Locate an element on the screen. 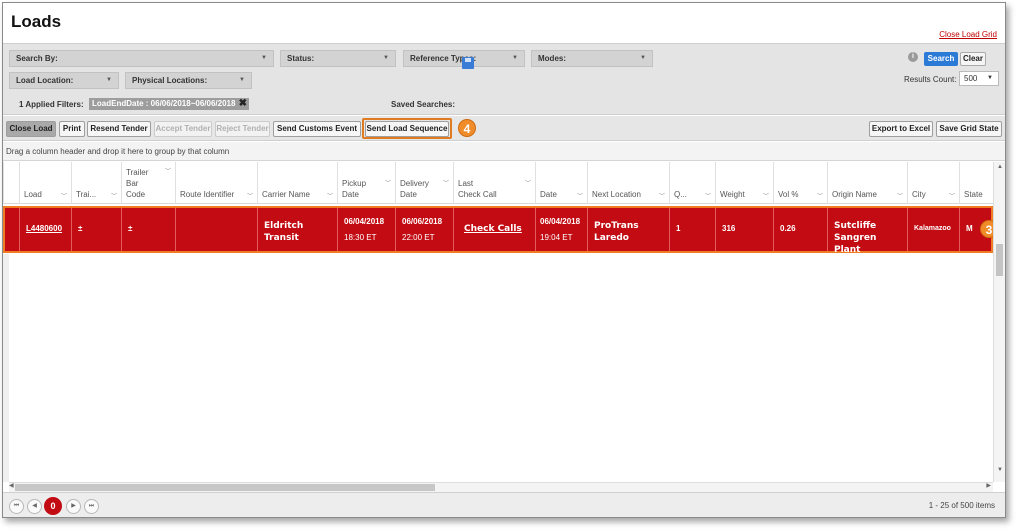  column-header-quantity: Q... ﹀ is located at coordinates (692, 183).